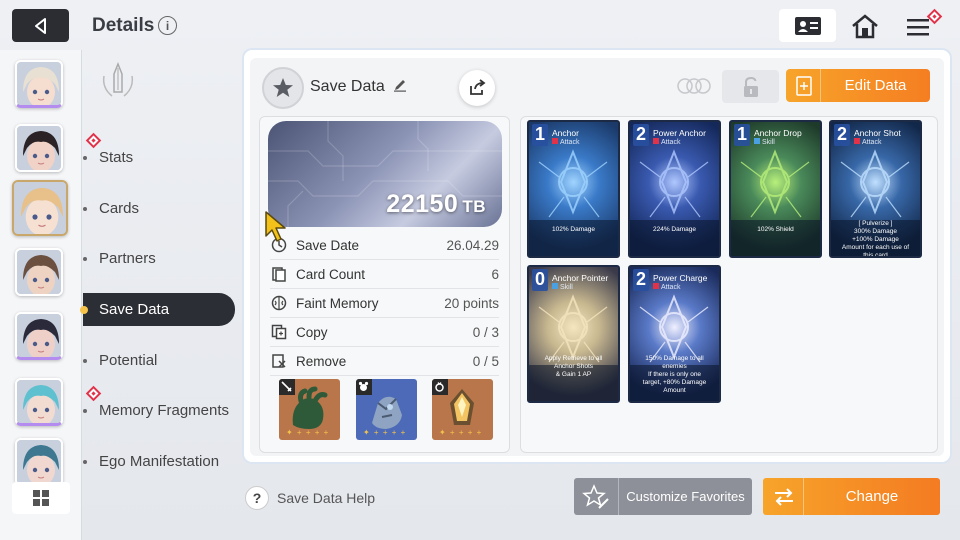 This screenshot has height=540, width=960. What do you see at coordinates (127, 258) in the screenshot?
I see `sidebar-item-label: Partners` at bounding box center [127, 258].